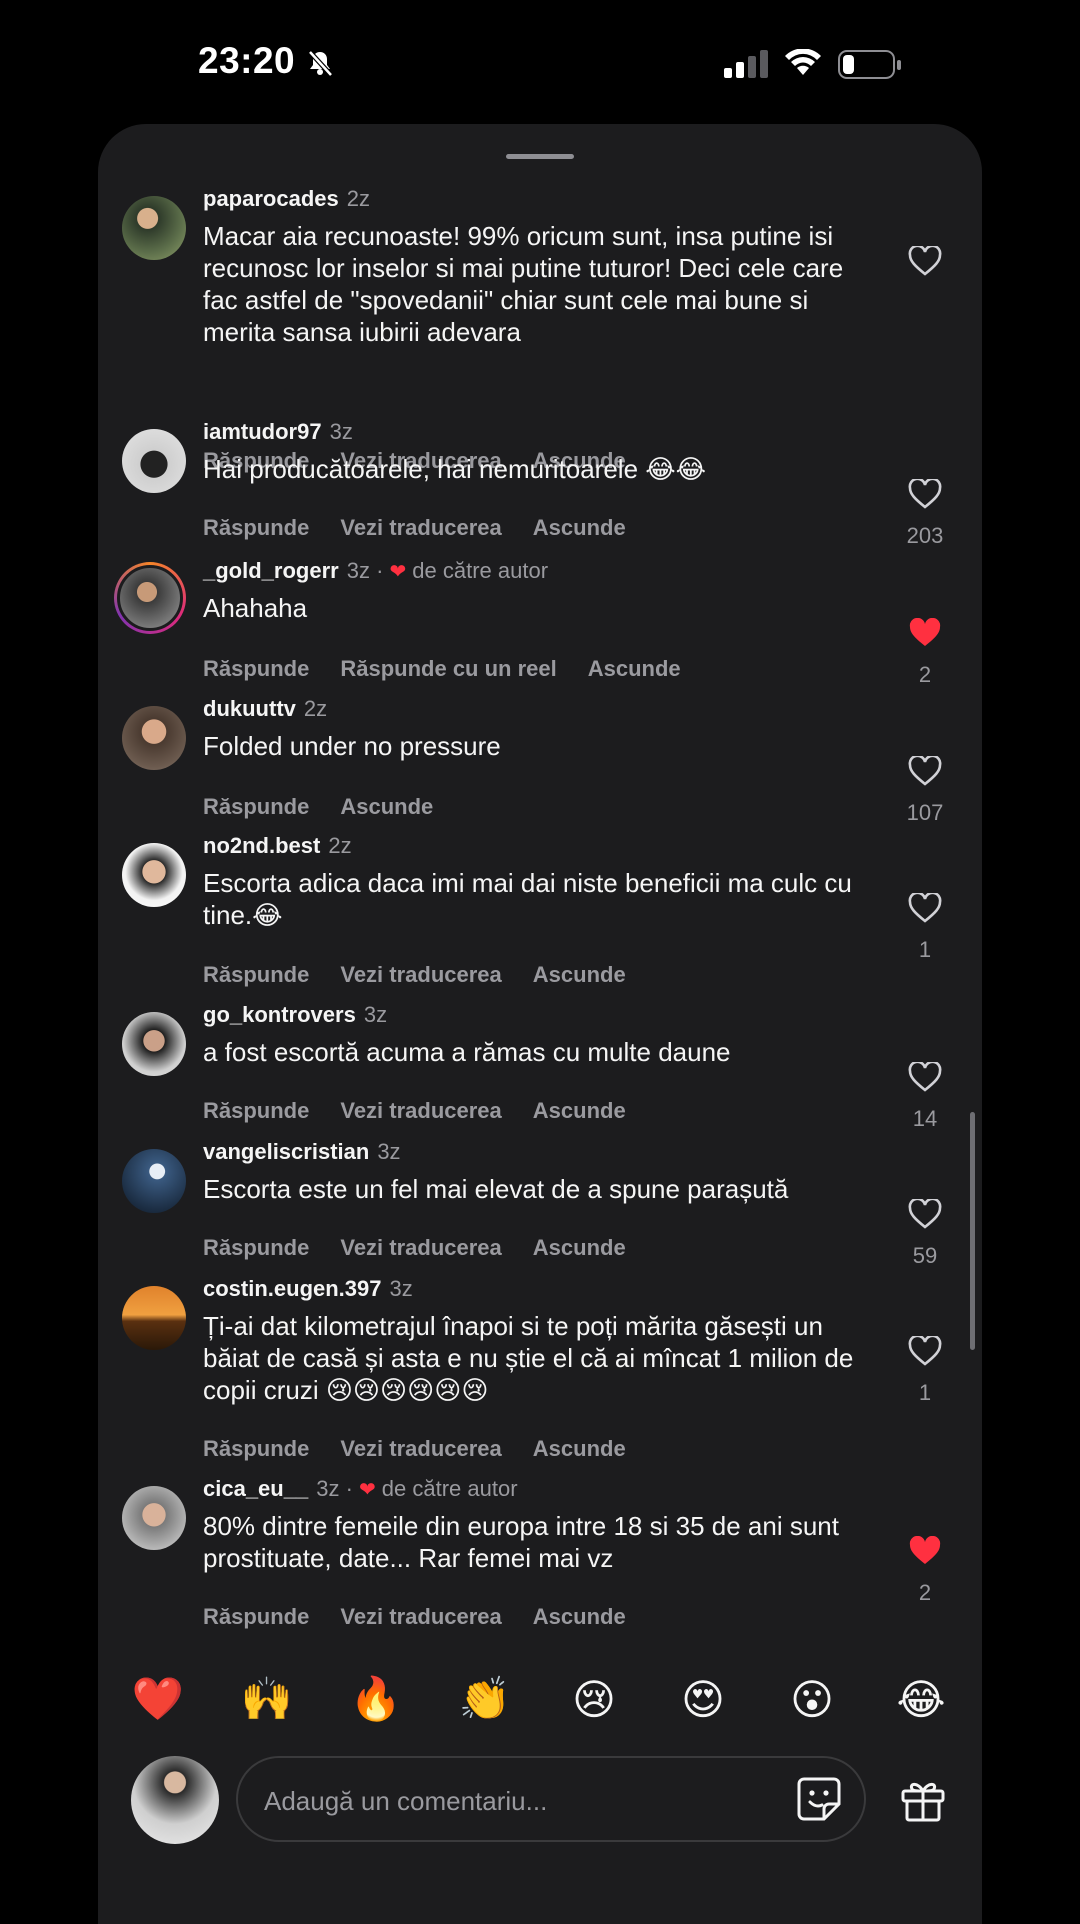 The height and width of the screenshot is (1924, 1080). Describe the element at coordinates (376, 1699) in the screenshot. I see `reaction-fire: 🔥` at that location.